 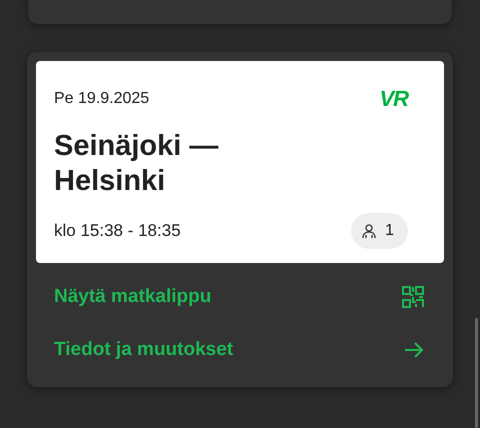 What do you see at coordinates (369, 230) in the screenshot?
I see `person-icon` at bounding box center [369, 230].